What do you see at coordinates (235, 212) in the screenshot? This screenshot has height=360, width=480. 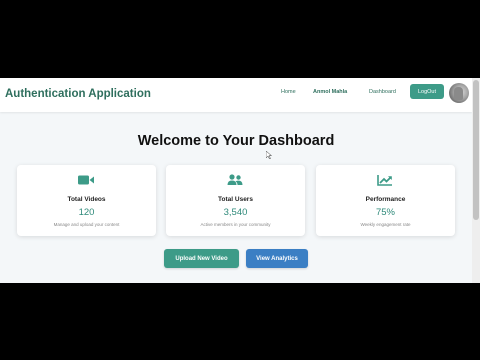 I see `card-value: 3,540` at bounding box center [235, 212].